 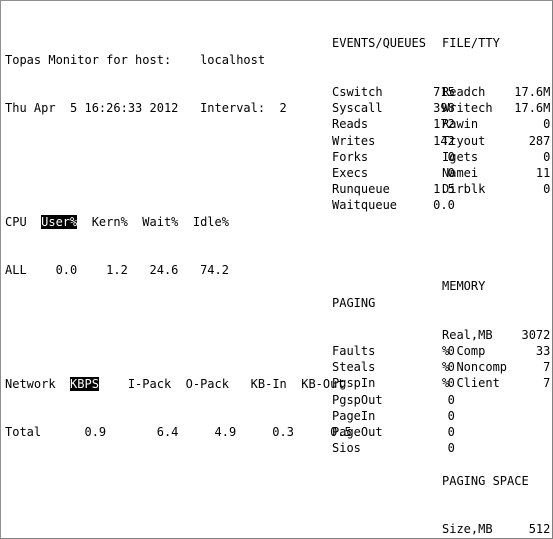 I want to click on cpu-header-row: CPU User% Kern% Wait% Idle%, so click(x=178, y=222).